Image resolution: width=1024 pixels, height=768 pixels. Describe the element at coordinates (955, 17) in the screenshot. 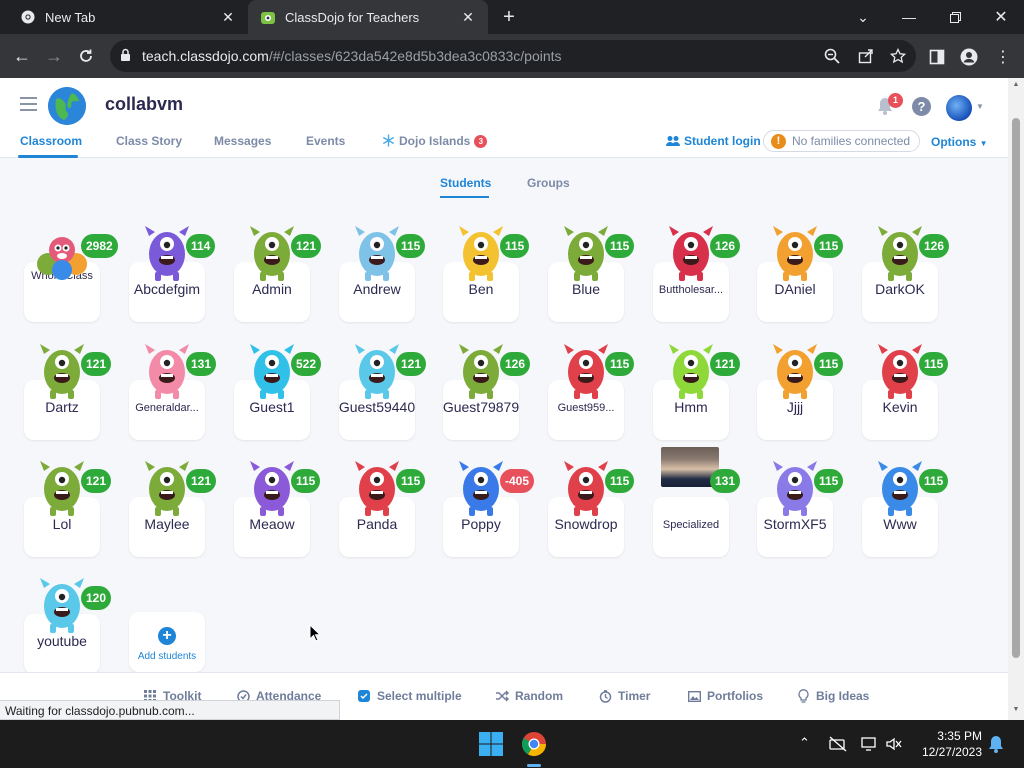

I see `restore-button` at that location.